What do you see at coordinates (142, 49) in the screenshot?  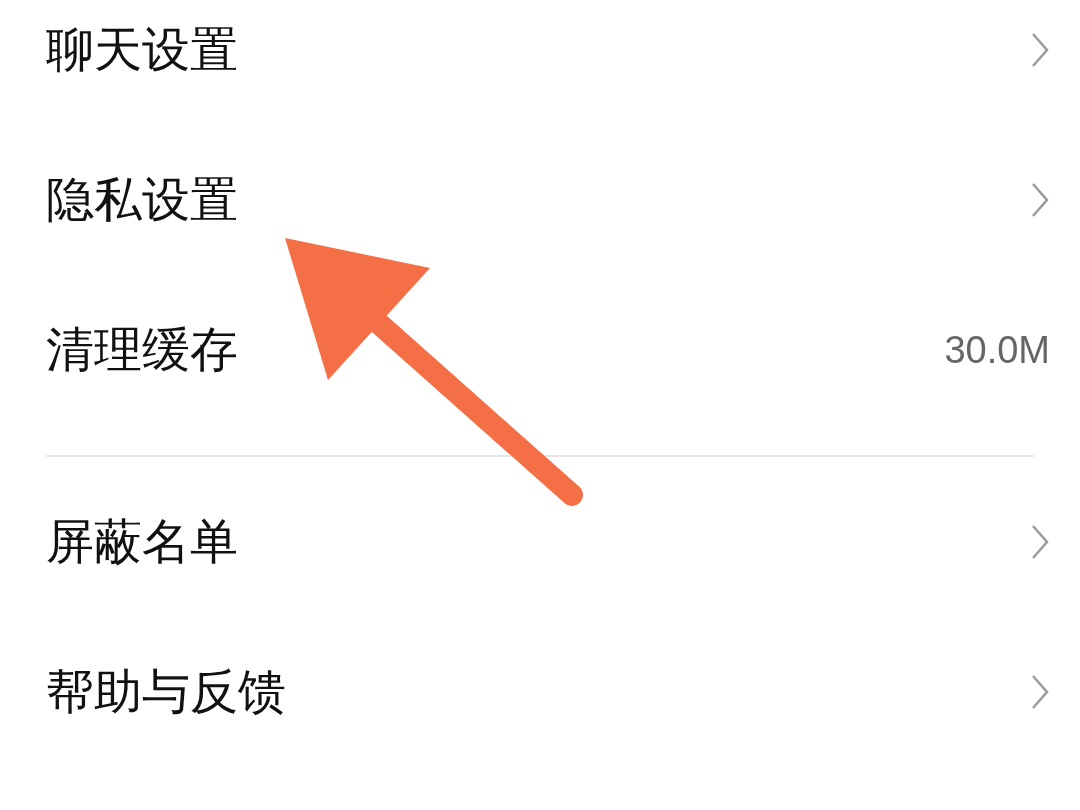 I see `row-label: 聊天设置` at bounding box center [142, 49].